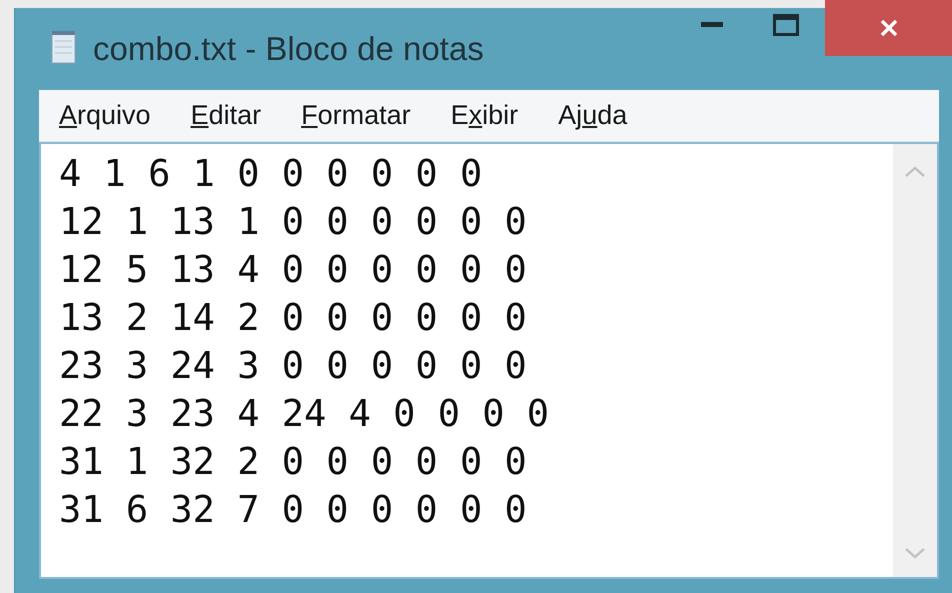 The image size is (952, 593). What do you see at coordinates (593, 115) in the screenshot?
I see `menu-item: Ajuda` at bounding box center [593, 115].